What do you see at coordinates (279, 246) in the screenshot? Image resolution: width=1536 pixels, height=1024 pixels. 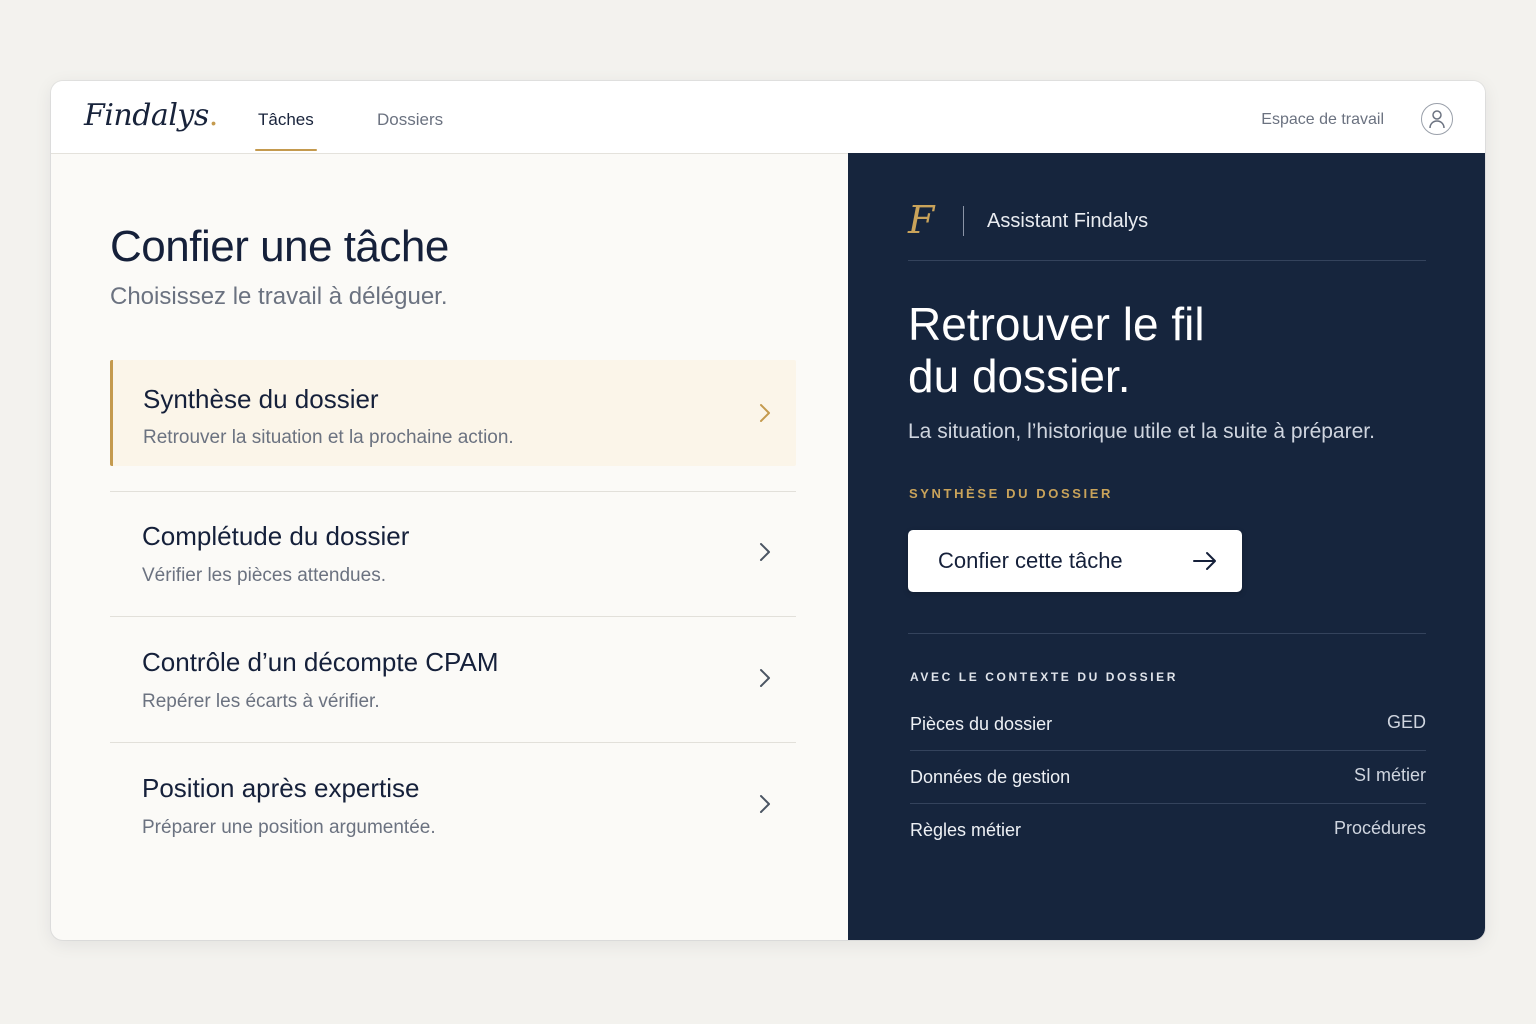 I see `page-title: Confier une tâche` at bounding box center [279, 246].